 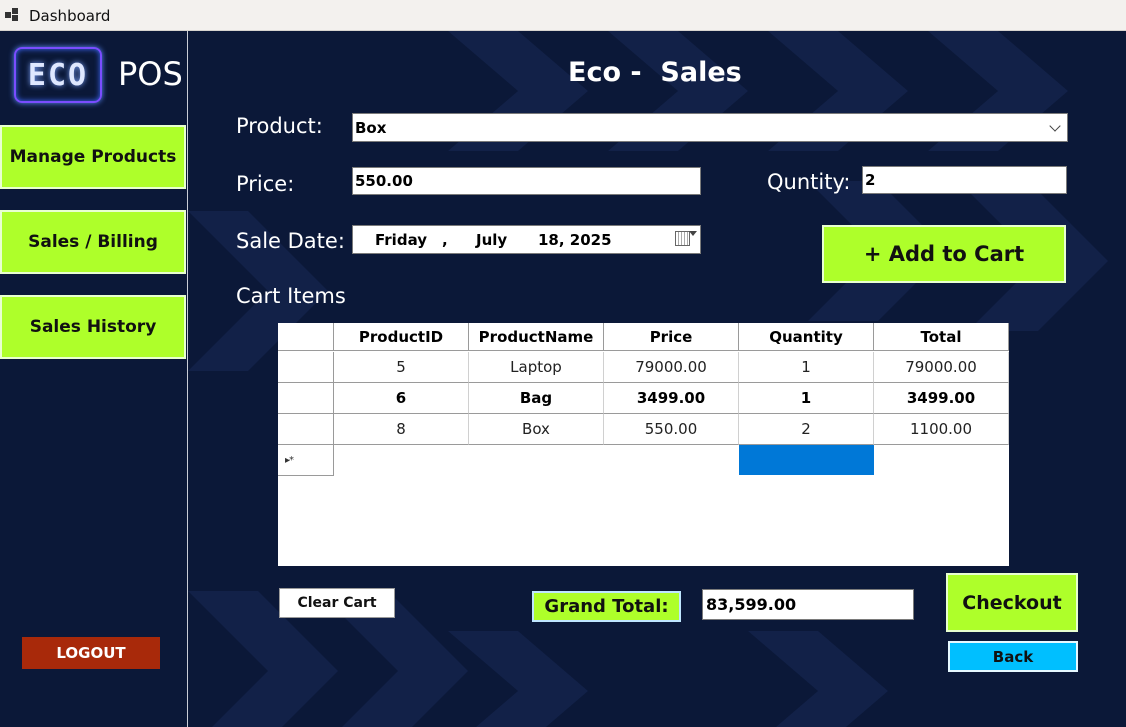 I want to click on chevron-down-icon, so click(x=1055, y=126).